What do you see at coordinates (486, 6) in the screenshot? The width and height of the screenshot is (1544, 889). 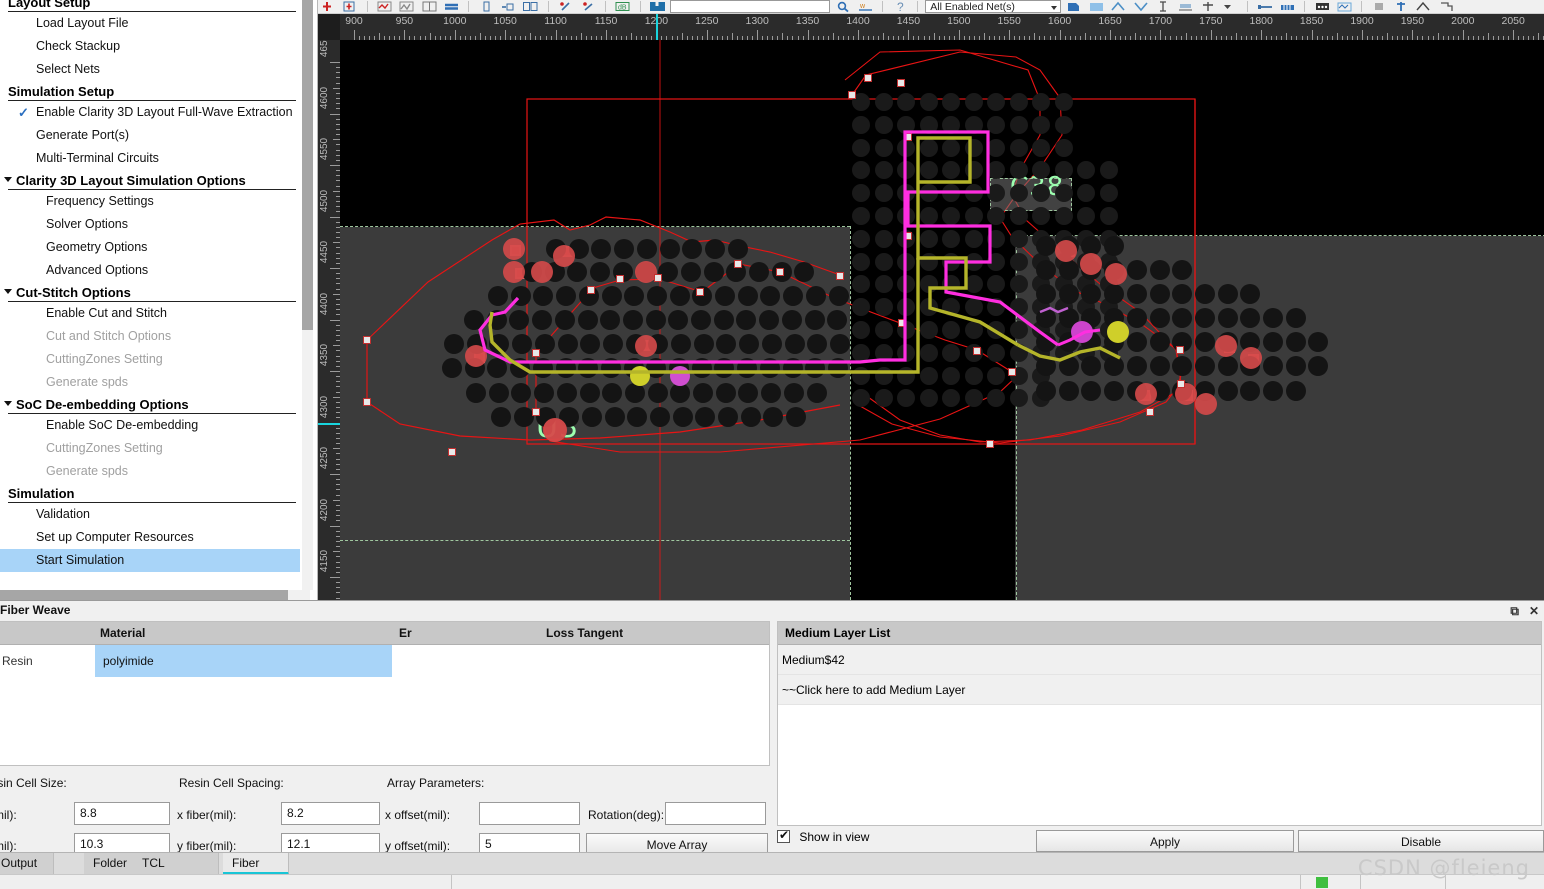 I see `vertical-bar-icon` at bounding box center [486, 6].